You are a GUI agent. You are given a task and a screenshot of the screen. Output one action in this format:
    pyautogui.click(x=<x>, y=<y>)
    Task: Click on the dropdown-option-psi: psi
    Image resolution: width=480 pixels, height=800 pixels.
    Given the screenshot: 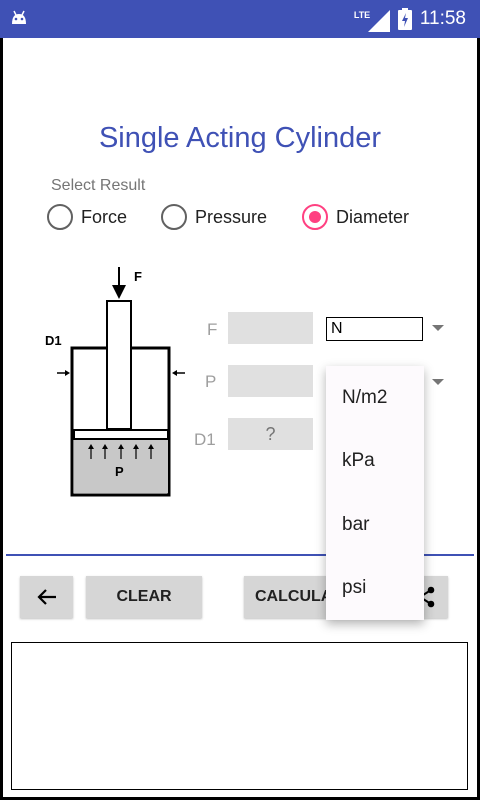 What is the action you would take?
    pyautogui.click(x=375, y=589)
    